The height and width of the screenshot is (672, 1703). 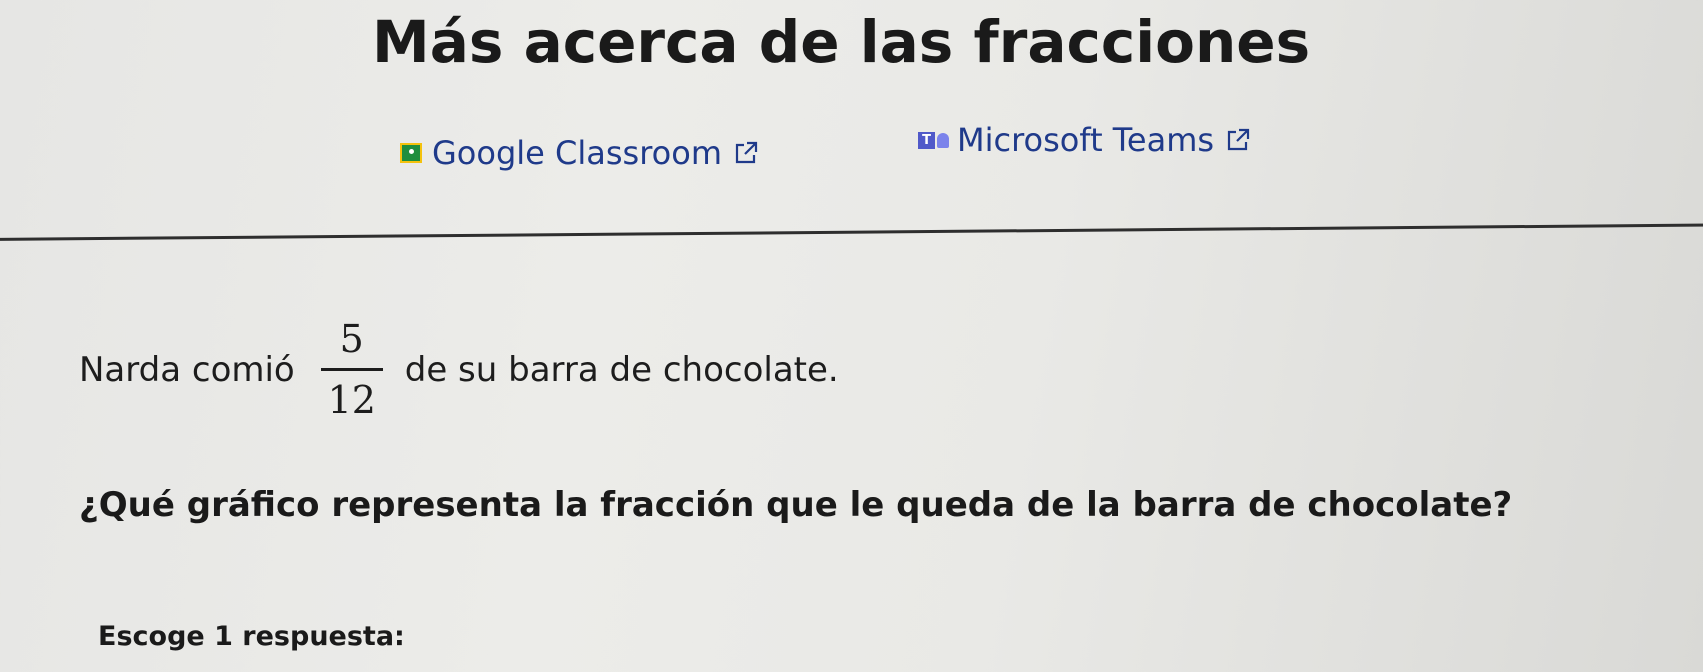 What do you see at coordinates (251, 636) in the screenshot?
I see `answer-instruction: Escoge 1 respuesta:` at bounding box center [251, 636].